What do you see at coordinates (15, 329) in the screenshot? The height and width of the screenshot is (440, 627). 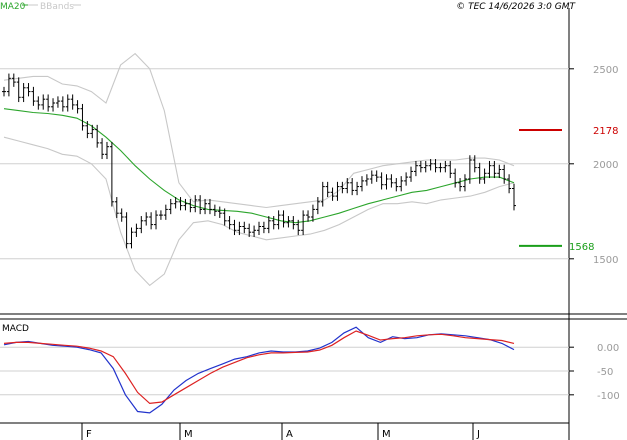 I see `macd-panel-label: MACD` at bounding box center [15, 329].